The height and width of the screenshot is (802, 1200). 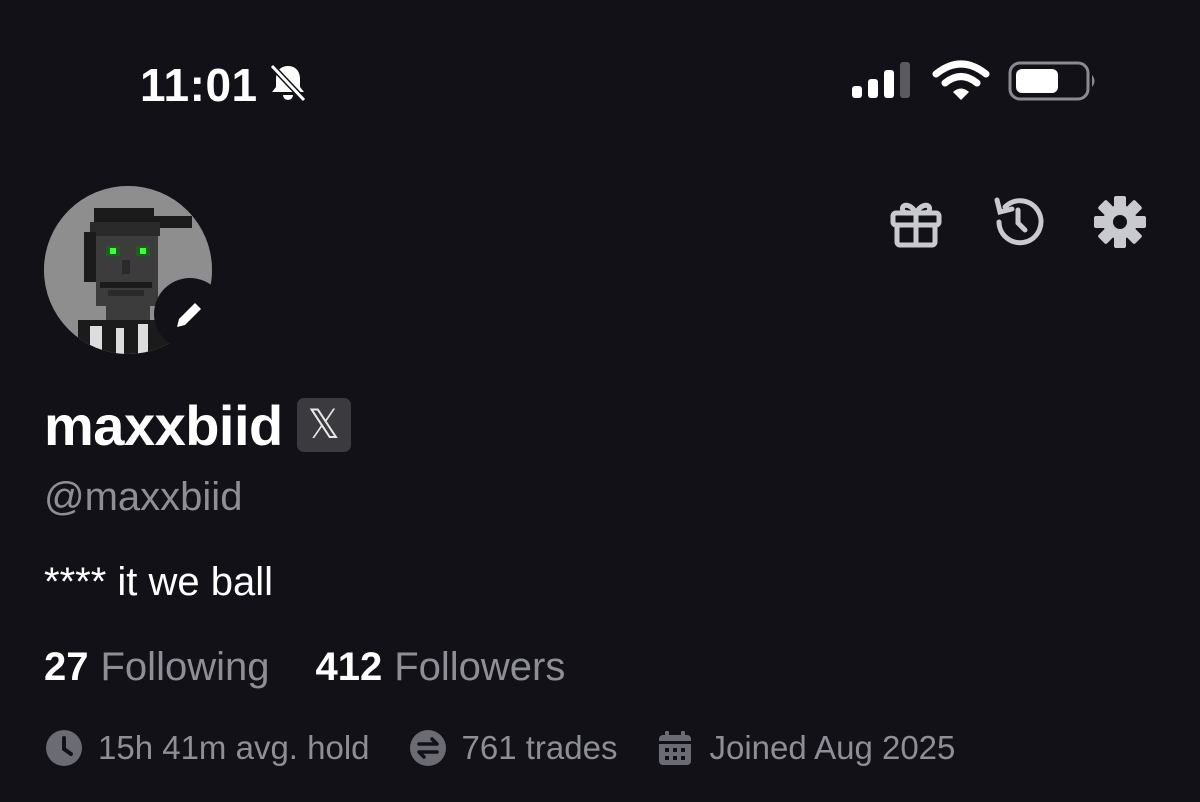 What do you see at coordinates (199, 85) in the screenshot?
I see `status-time: 11:01` at bounding box center [199, 85].